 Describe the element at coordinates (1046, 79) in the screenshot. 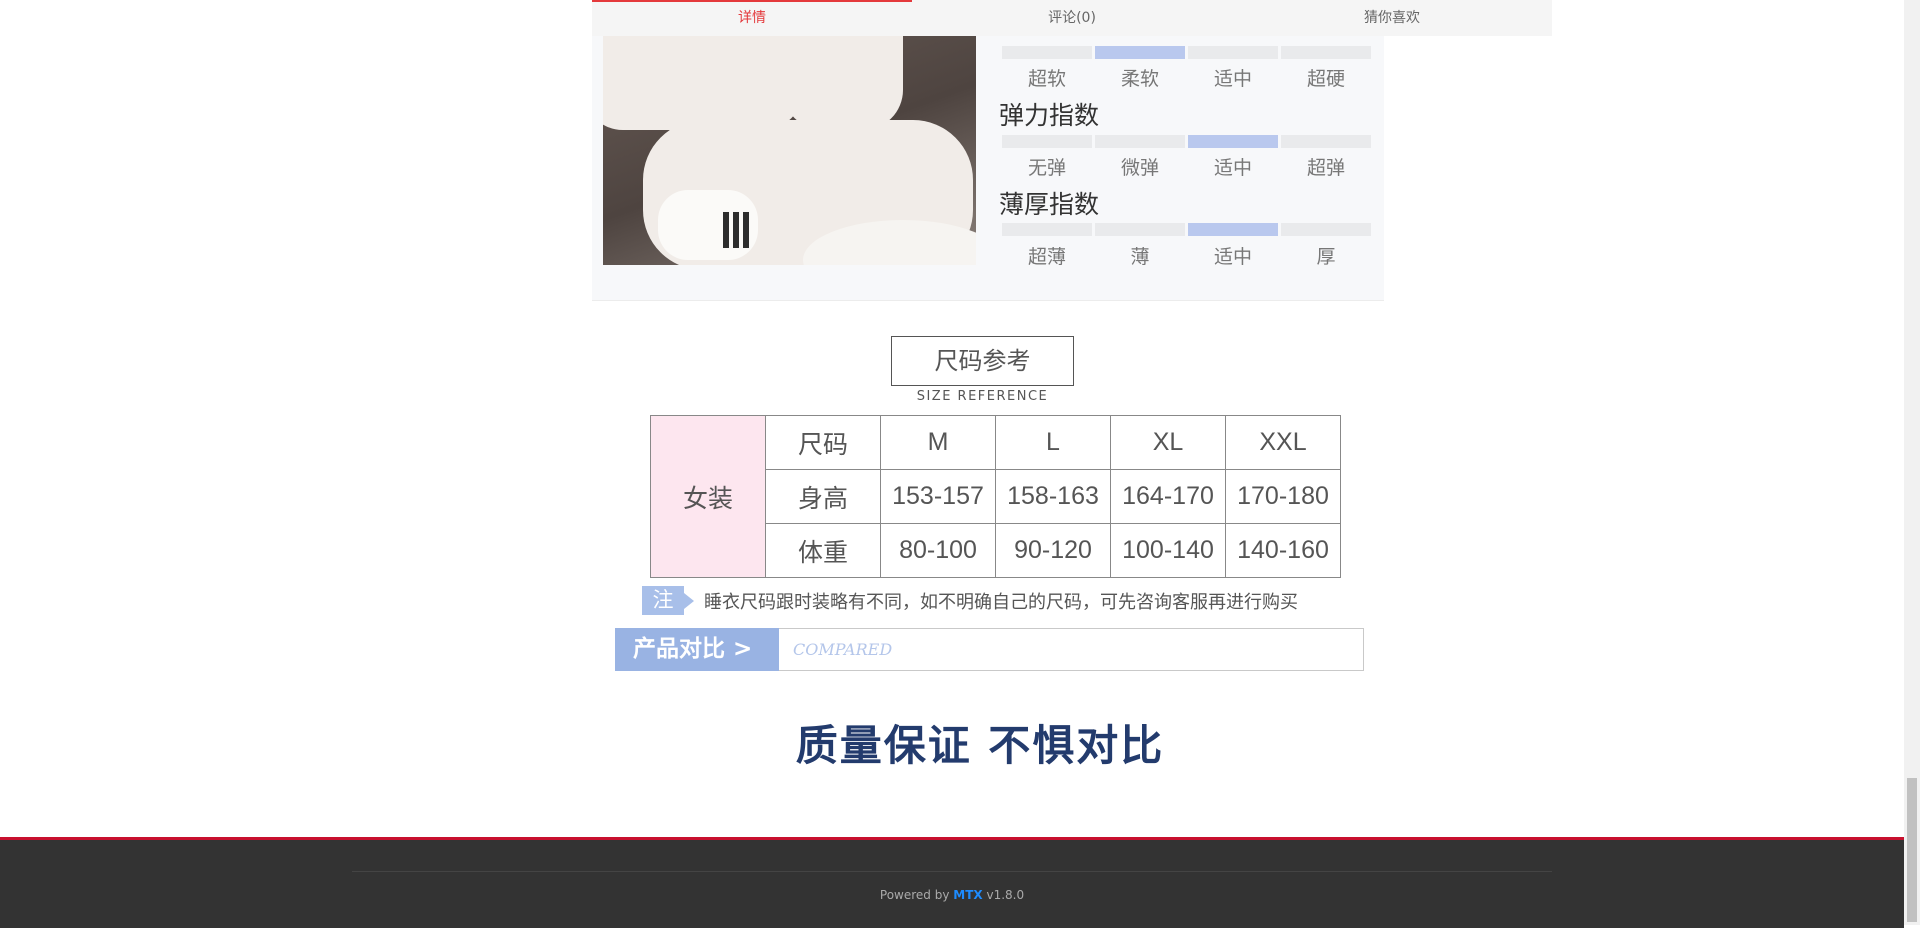

I see `index-level: 超软` at that location.